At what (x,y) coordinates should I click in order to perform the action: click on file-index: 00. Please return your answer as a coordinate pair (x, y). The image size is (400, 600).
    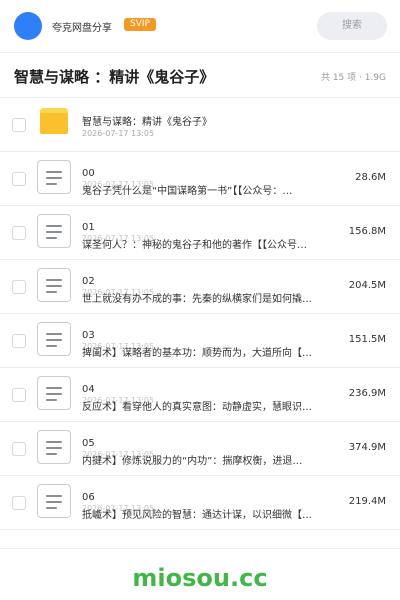
    Looking at the image, I should click on (88, 173).